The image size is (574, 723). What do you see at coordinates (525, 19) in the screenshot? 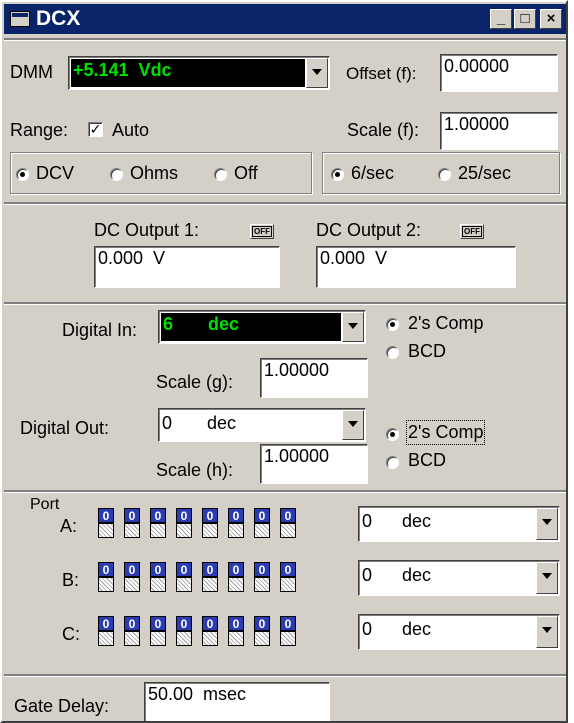
I see `maximize-button: □` at bounding box center [525, 19].